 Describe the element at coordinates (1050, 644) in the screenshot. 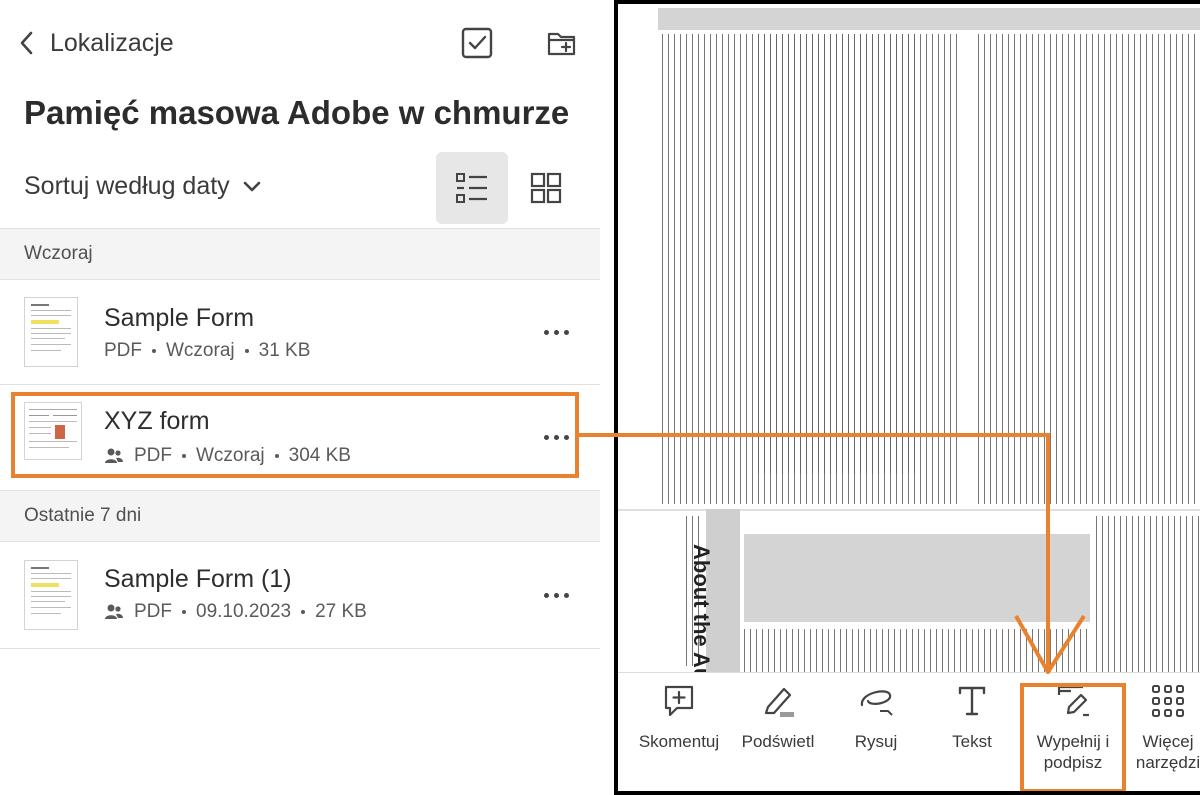

I see `arrowhead-icon` at that location.